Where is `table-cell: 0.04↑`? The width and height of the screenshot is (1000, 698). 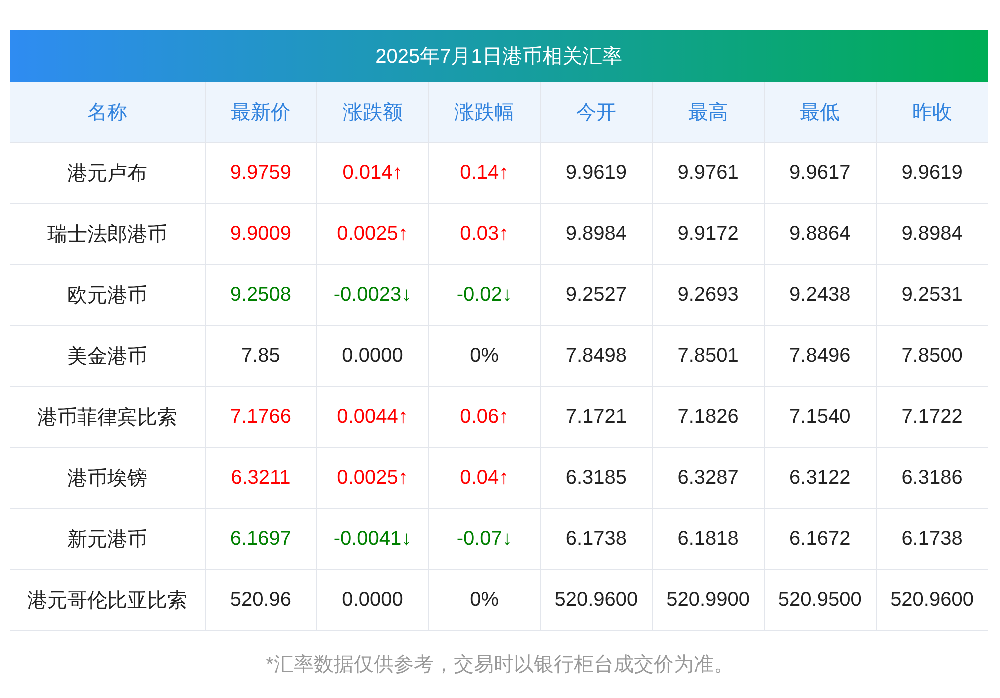
table-cell: 0.04↑ is located at coordinates (484, 478).